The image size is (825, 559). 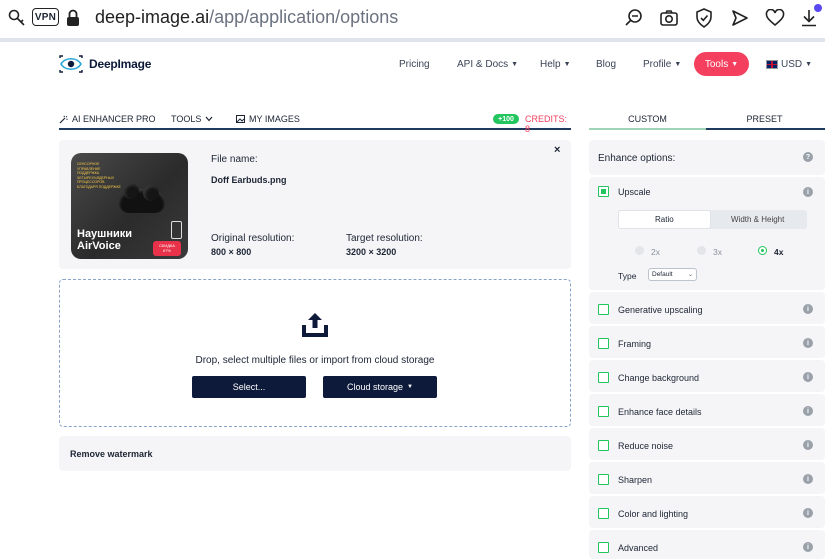 I want to click on eye-logo-icon, so click(x=71, y=64).